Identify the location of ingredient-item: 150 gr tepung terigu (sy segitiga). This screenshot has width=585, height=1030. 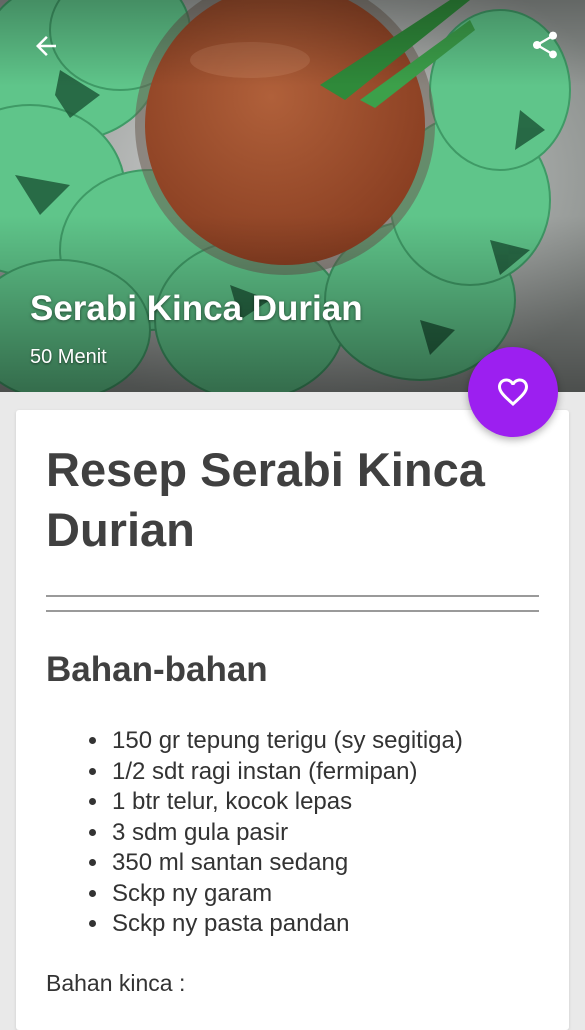
(286, 741).